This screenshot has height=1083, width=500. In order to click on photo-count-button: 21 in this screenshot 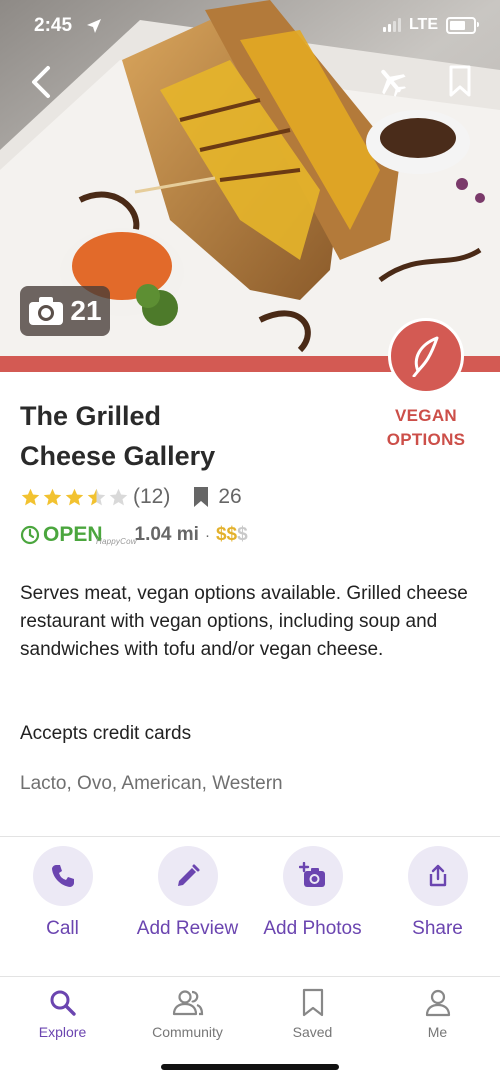, I will do `click(65, 311)`.